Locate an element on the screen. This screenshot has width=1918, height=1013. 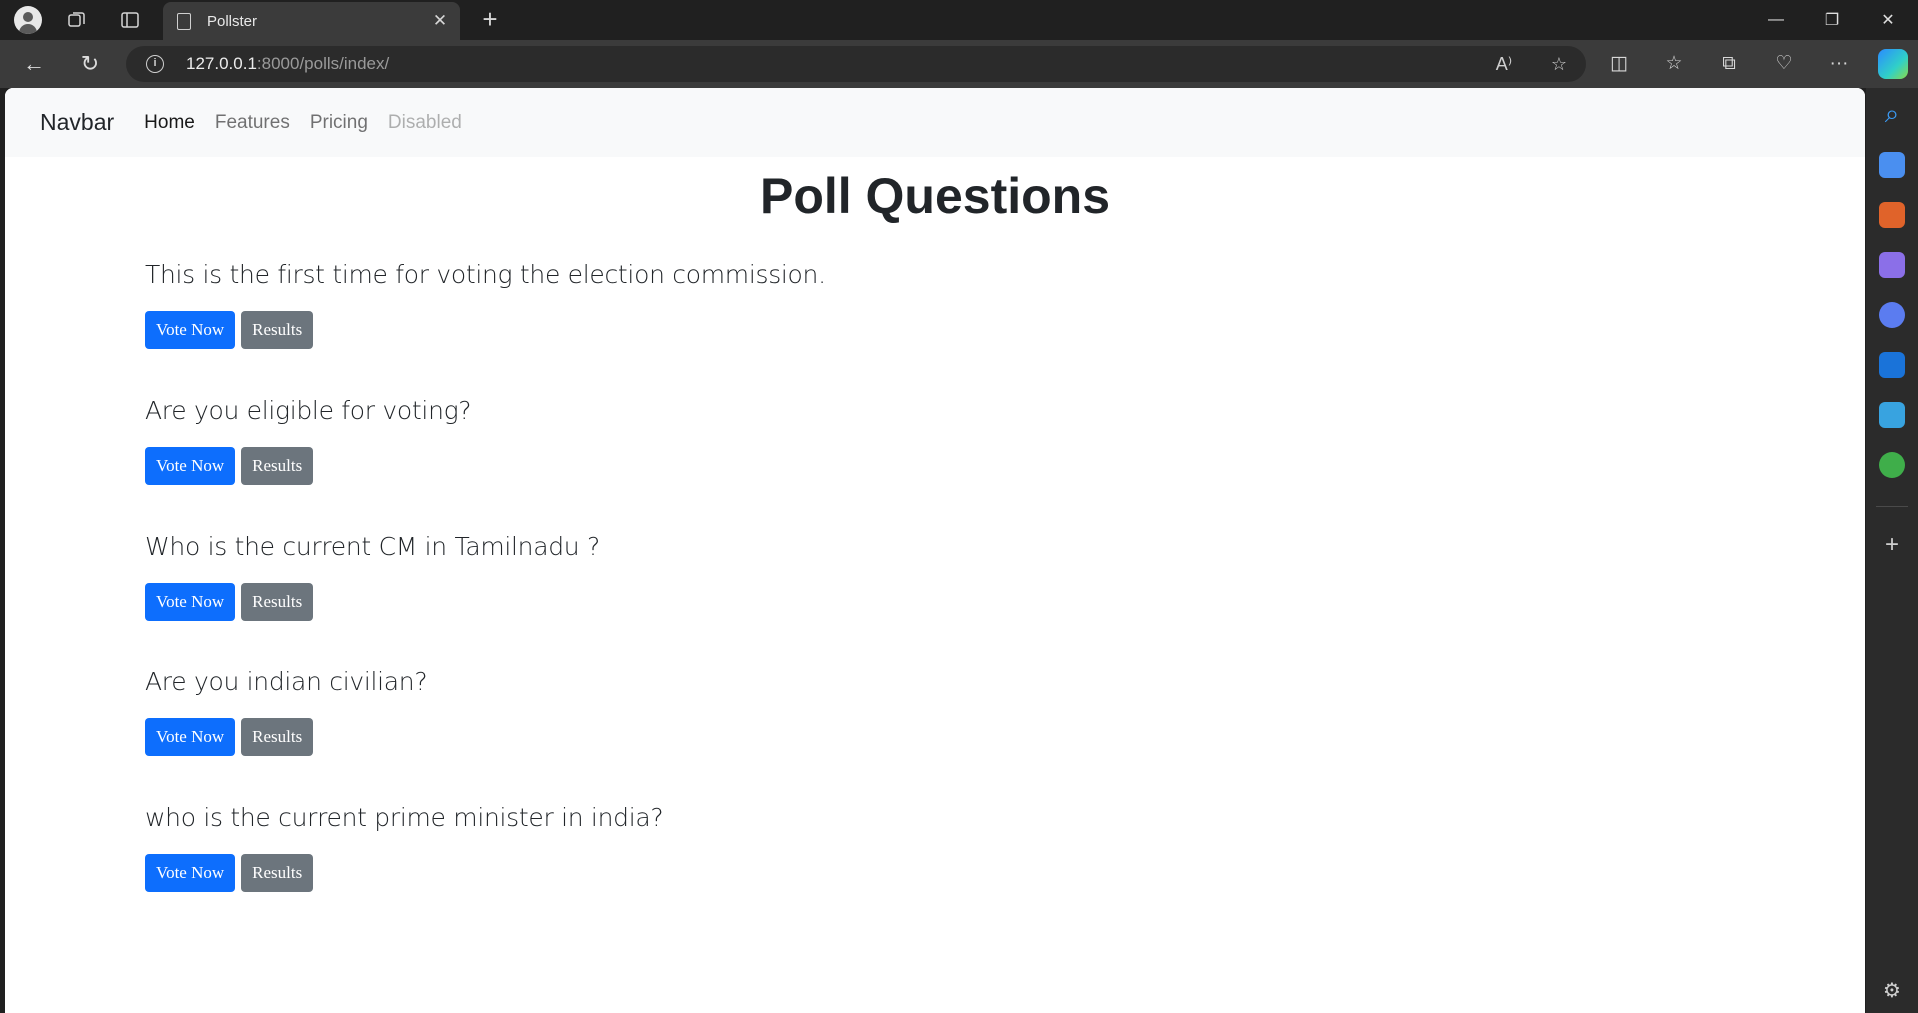
refresh-button: ↻ is located at coordinates (90, 64).